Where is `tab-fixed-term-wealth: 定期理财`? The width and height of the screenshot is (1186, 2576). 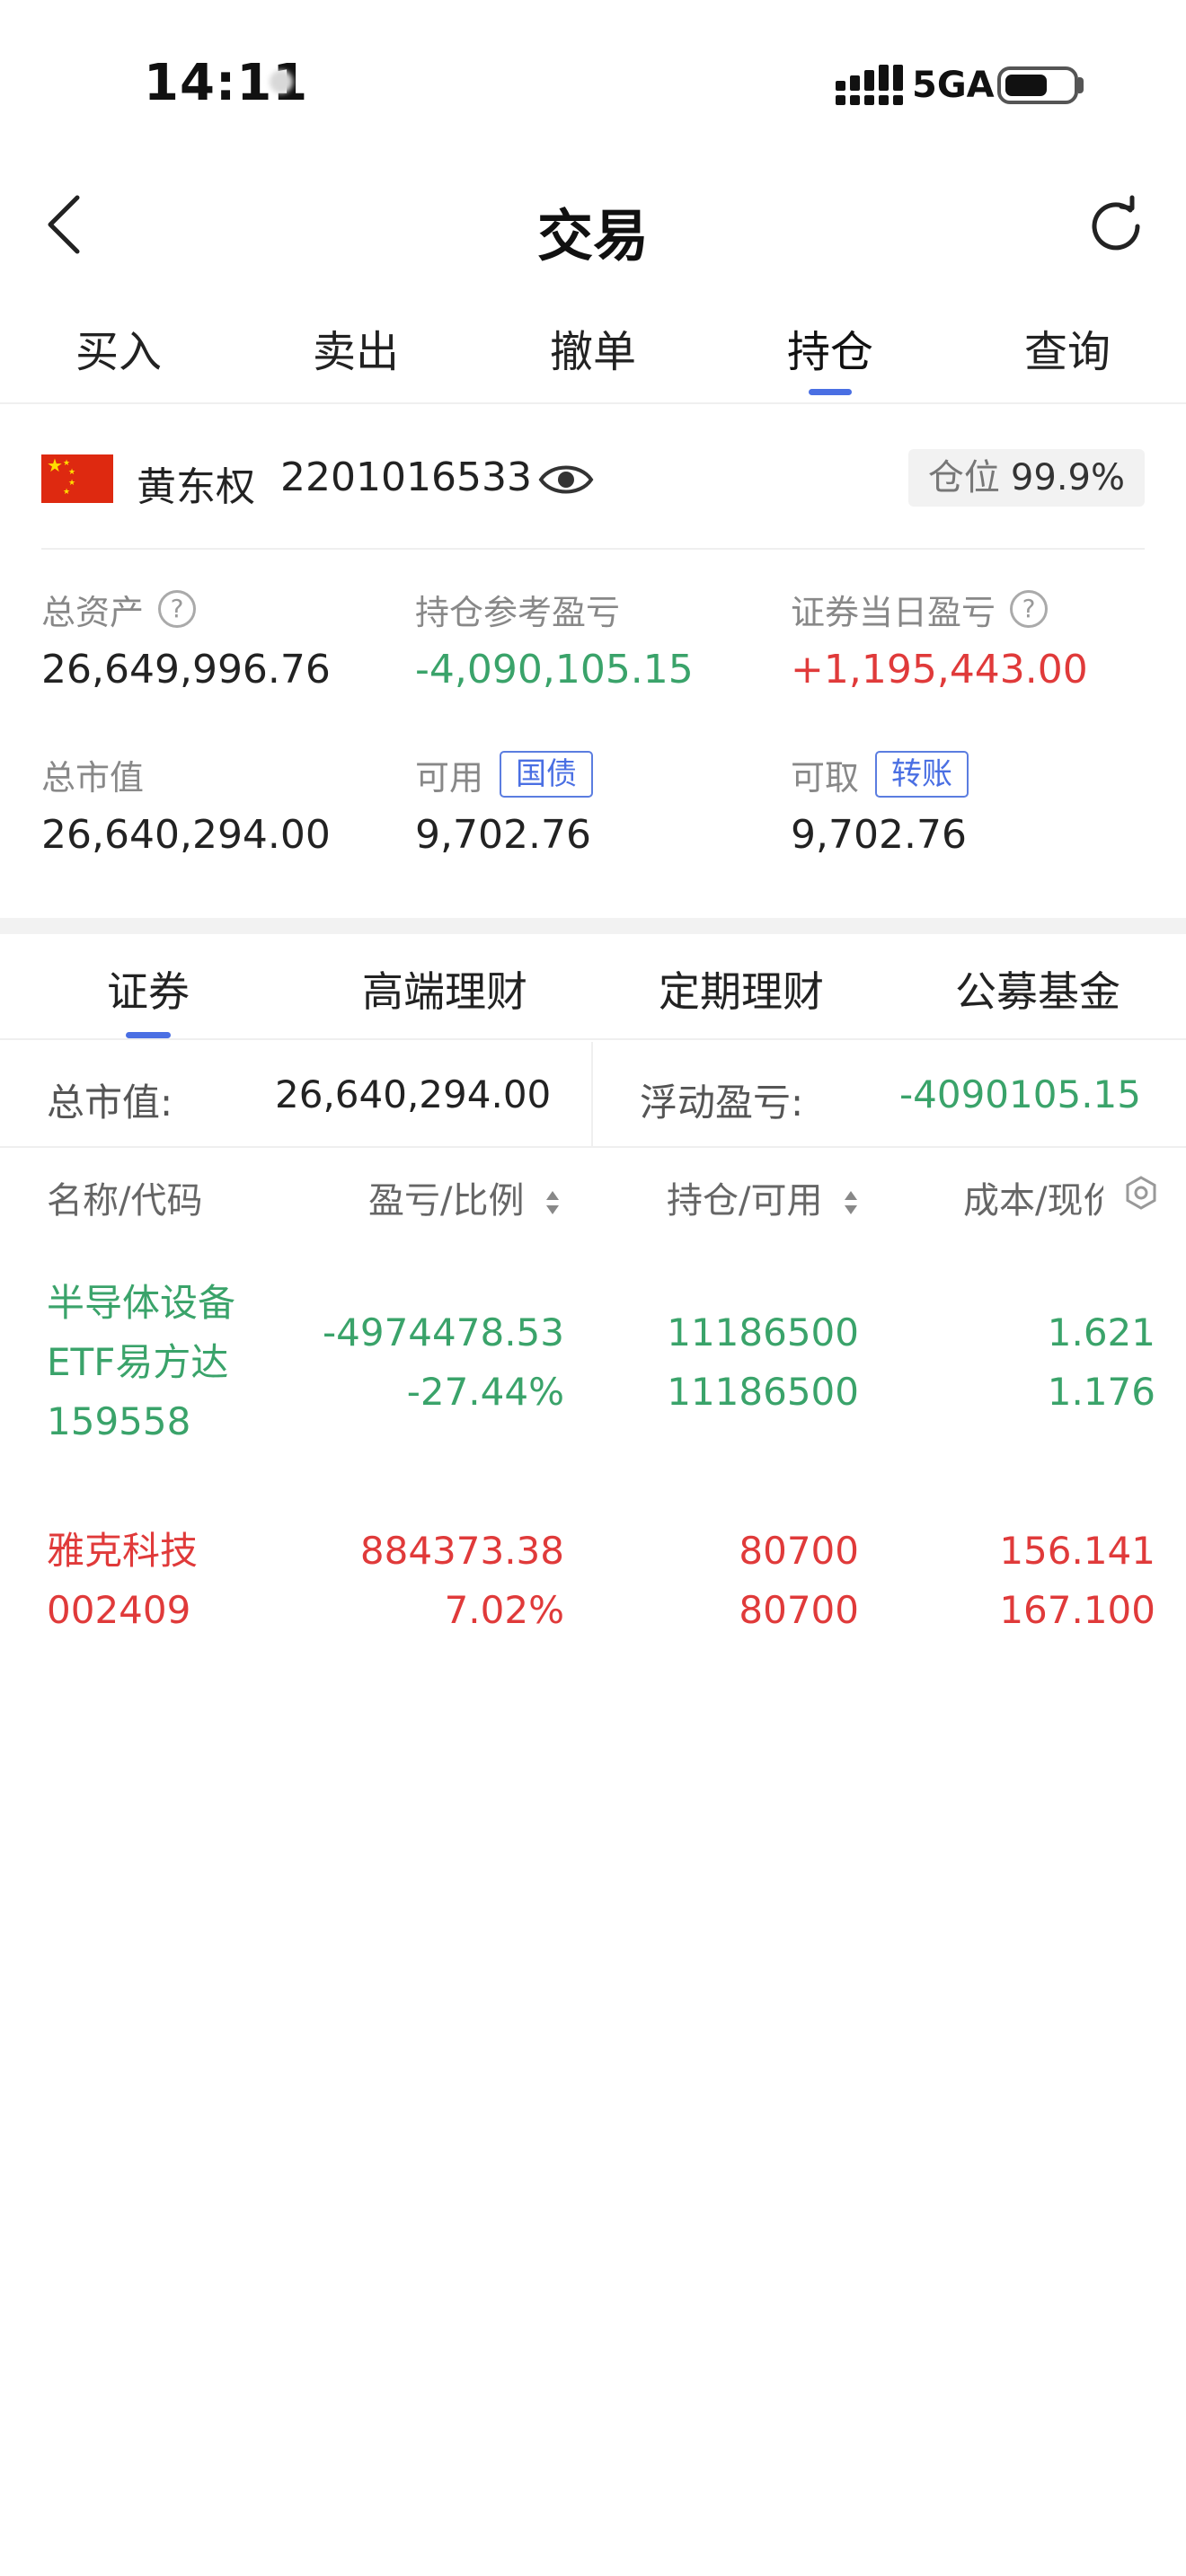
tab-fixed-term-wealth: 定期理财 is located at coordinates (741, 986).